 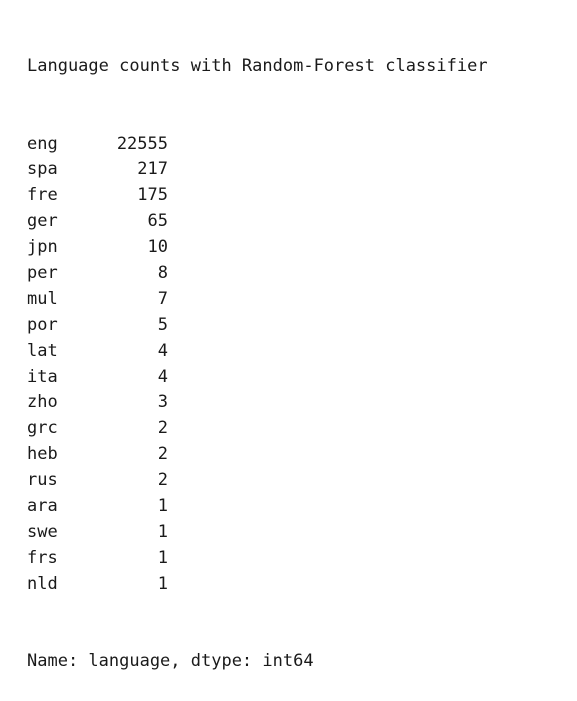 What do you see at coordinates (42, 324) in the screenshot?
I see `language-code: por` at bounding box center [42, 324].